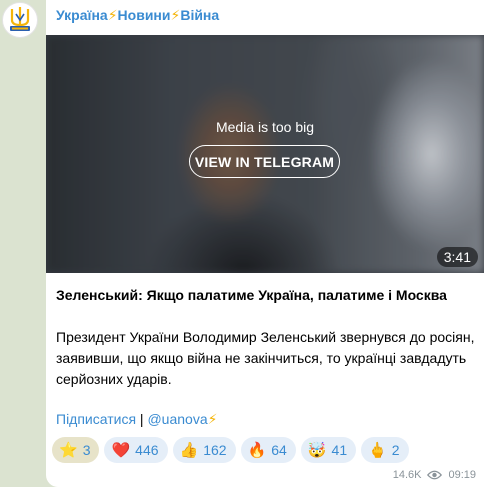 The height and width of the screenshot is (487, 488). What do you see at coordinates (279, 450) in the screenshot?
I see `reaction-count: 64` at bounding box center [279, 450].